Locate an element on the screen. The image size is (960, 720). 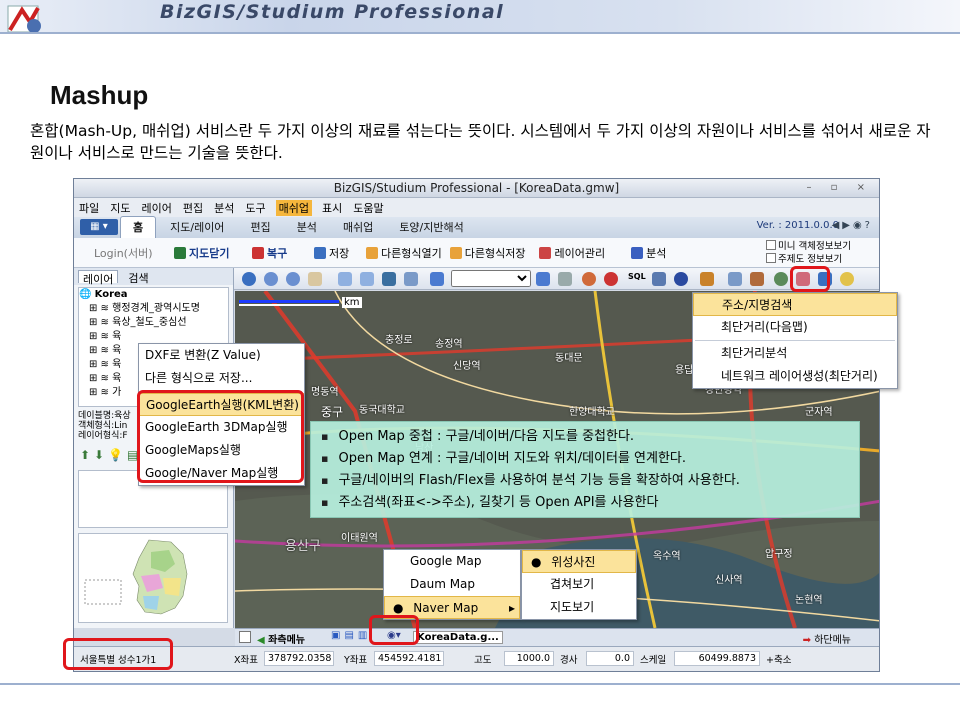
zoom-out-status: +축소 is located at coordinates (778, 659).